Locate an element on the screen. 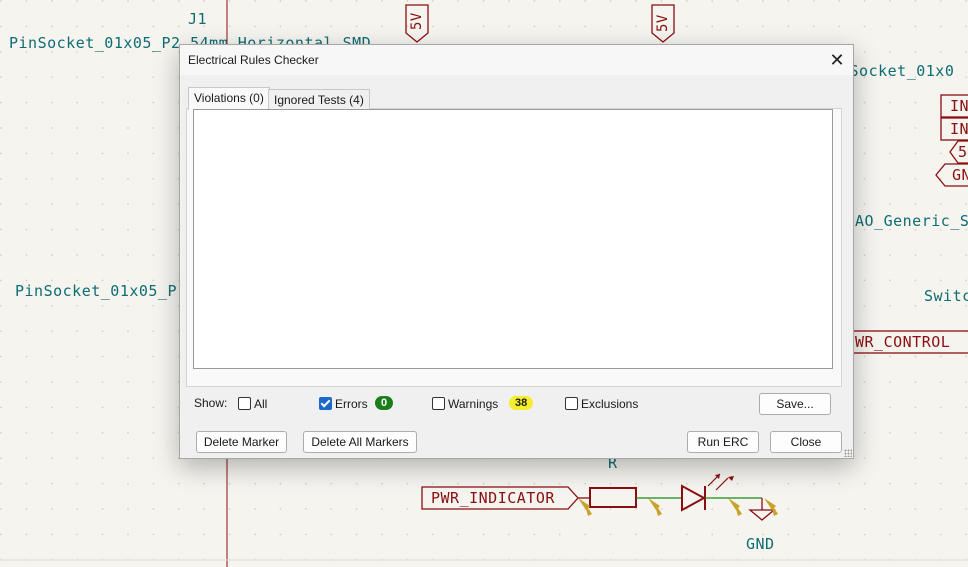 This screenshot has width=968, height=567. delete-marker-button: Delete Marker is located at coordinates (241, 442).